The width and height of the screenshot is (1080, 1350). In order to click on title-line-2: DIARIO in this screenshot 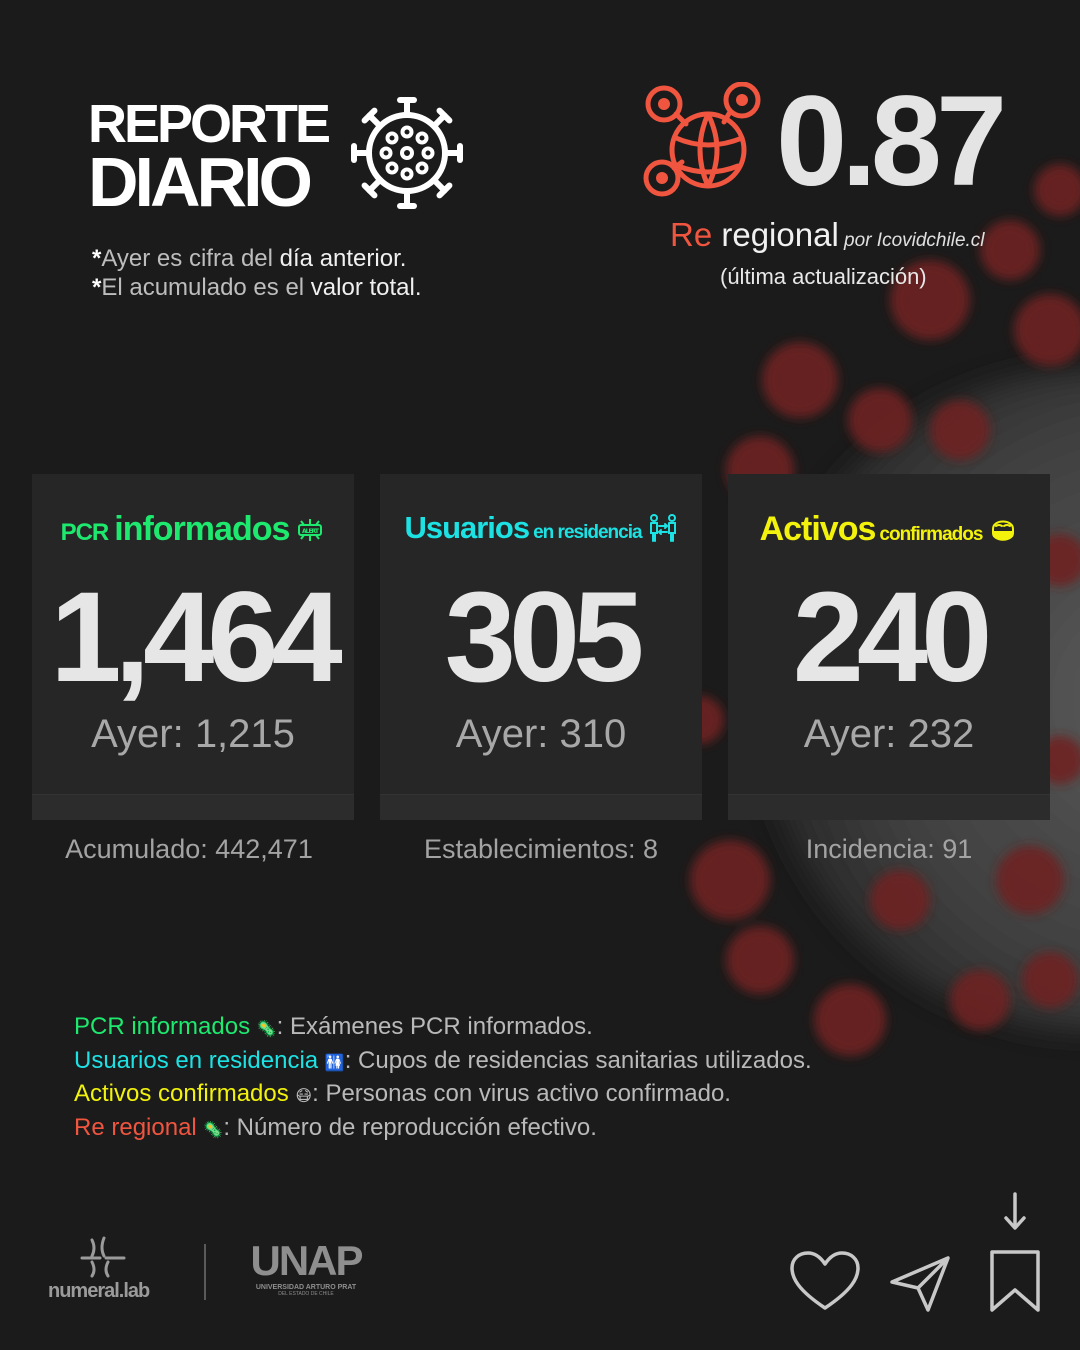, I will do `click(200, 181)`.